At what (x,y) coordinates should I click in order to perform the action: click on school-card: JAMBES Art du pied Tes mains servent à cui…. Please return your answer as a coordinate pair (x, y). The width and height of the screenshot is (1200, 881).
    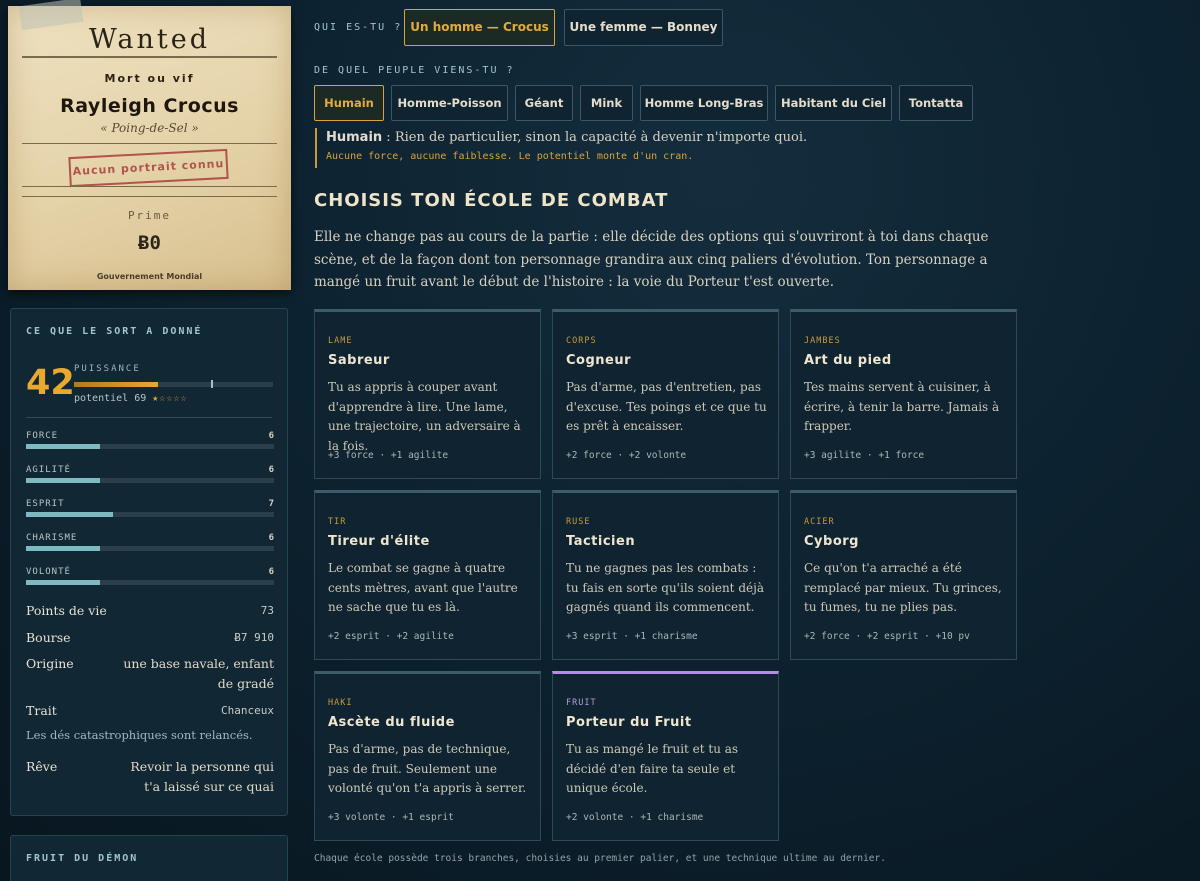
    Looking at the image, I should click on (903, 394).